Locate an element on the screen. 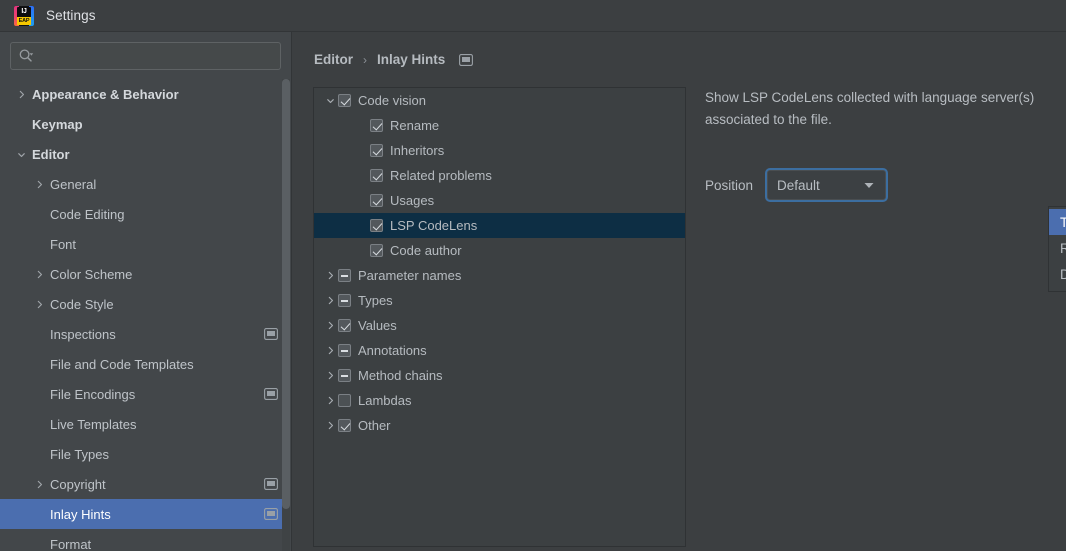  sidebar-item-code-editing: Code Editing is located at coordinates (142, 214).